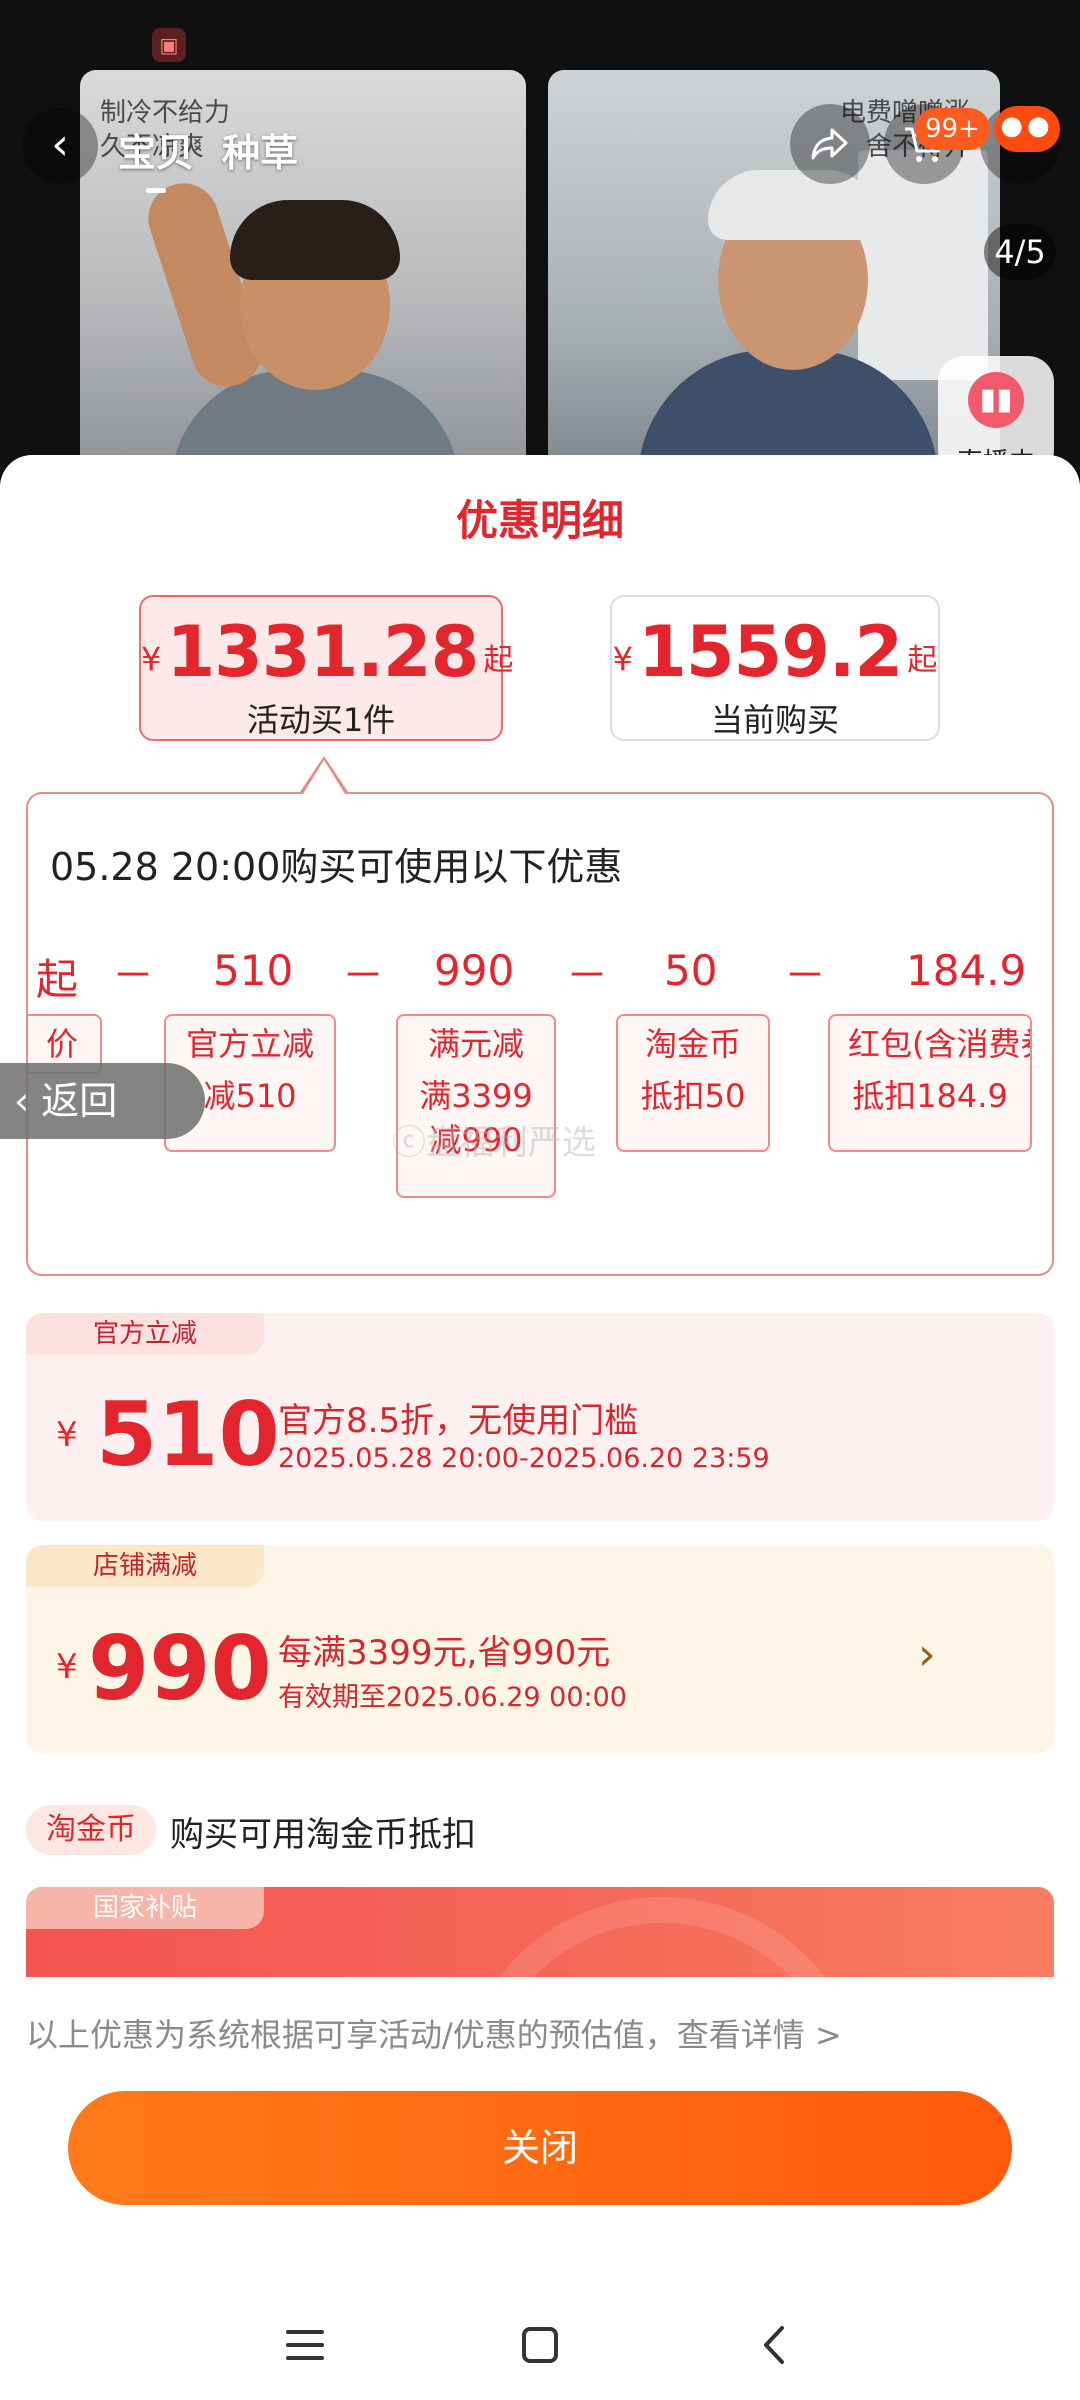 This screenshot has width=1080, height=2400. I want to click on chip-title: 淘金币, so click(692, 1044).